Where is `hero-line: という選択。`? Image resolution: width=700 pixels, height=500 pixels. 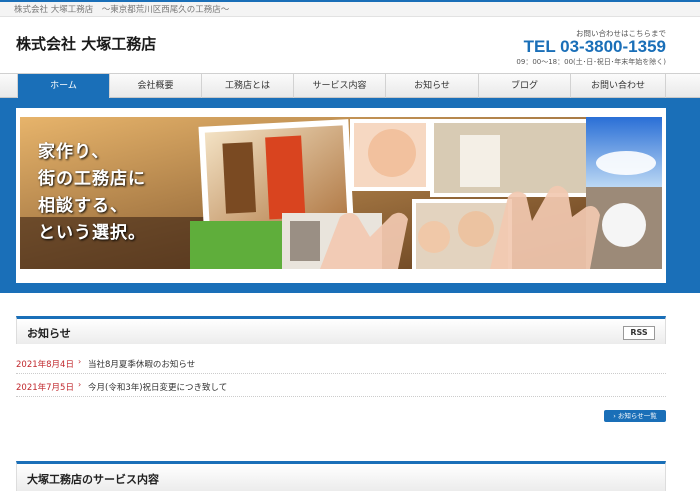
hero-line: という選択。 is located at coordinates (92, 233).